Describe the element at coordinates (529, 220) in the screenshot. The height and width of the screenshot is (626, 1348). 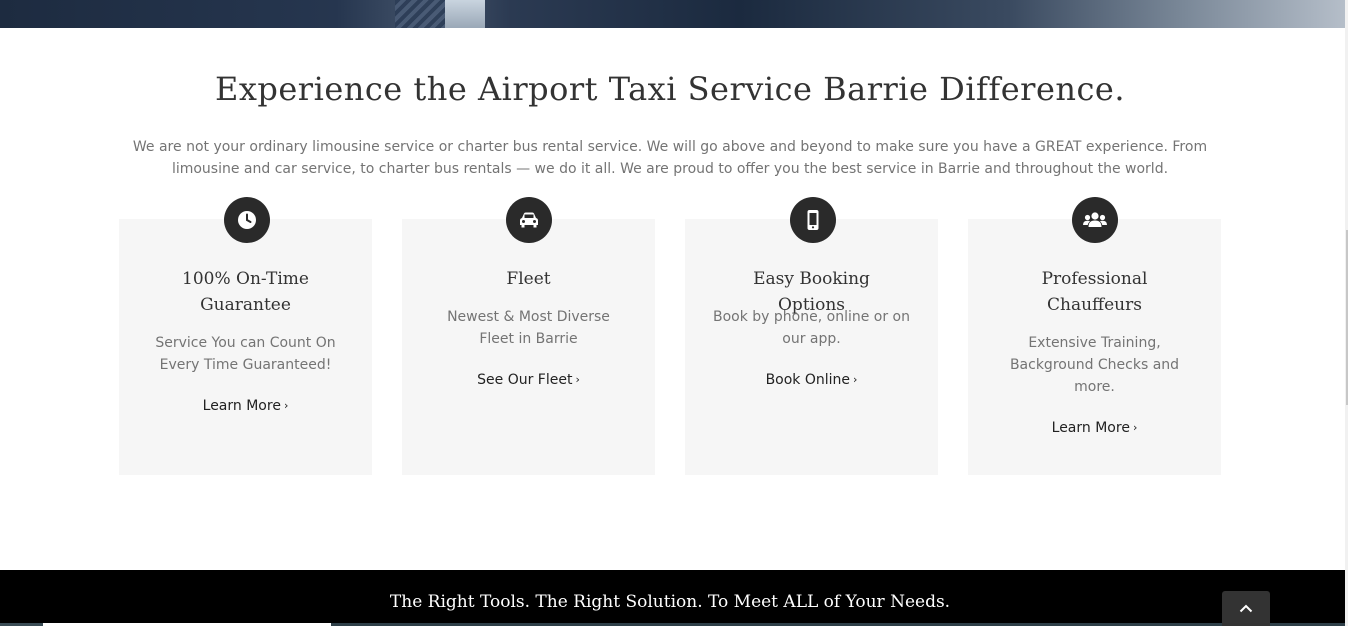
I see `car-icon` at that location.